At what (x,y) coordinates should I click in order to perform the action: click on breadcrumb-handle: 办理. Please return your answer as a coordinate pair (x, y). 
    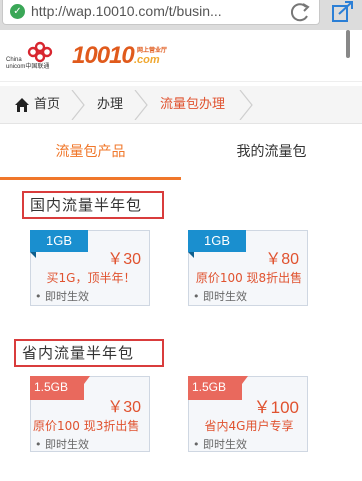
    Looking at the image, I should click on (110, 105).